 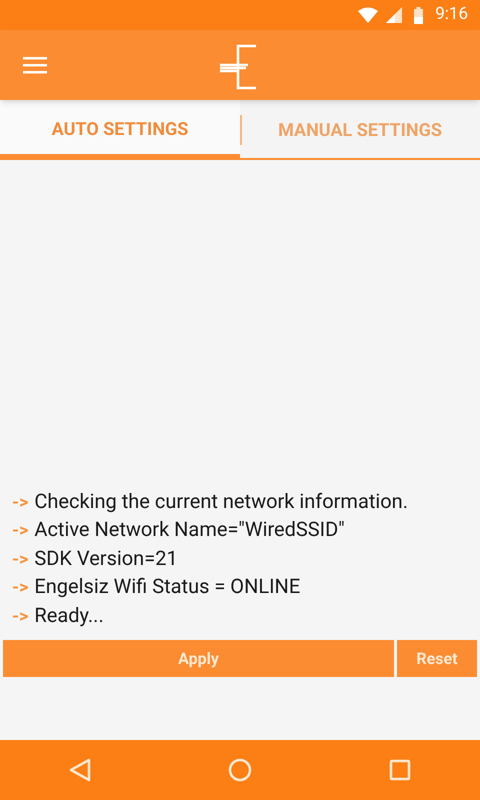 What do you see at coordinates (35, 65) in the screenshot?
I see `menu-icon` at bounding box center [35, 65].